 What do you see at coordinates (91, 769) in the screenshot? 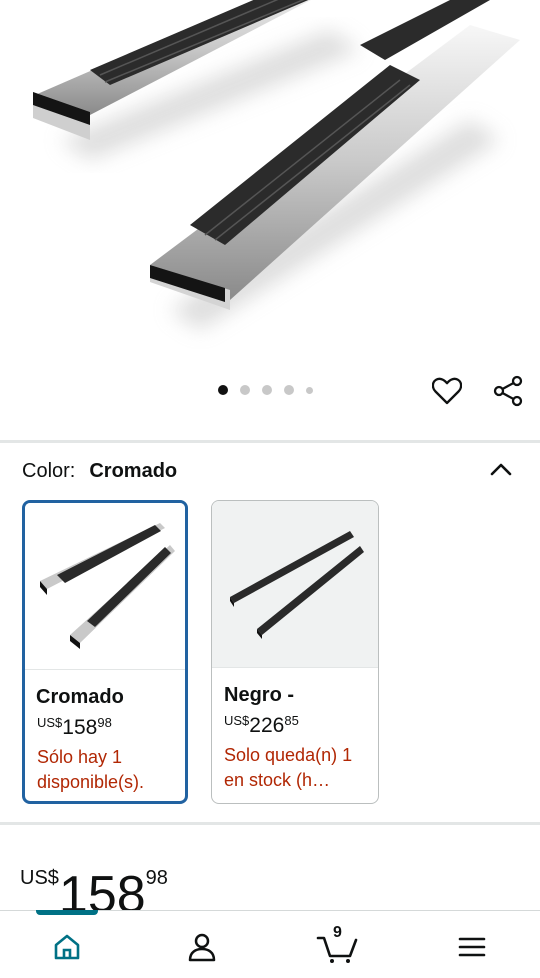
I see `availability-text: Sólo hay 1 disponible(s).` at bounding box center [91, 769].